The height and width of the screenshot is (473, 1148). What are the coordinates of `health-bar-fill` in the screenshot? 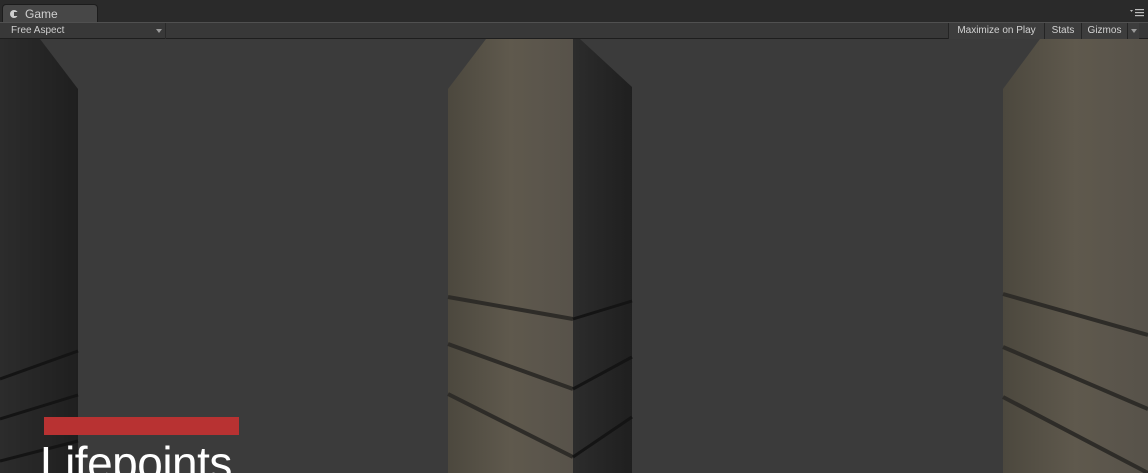 It's located at (141, 426).